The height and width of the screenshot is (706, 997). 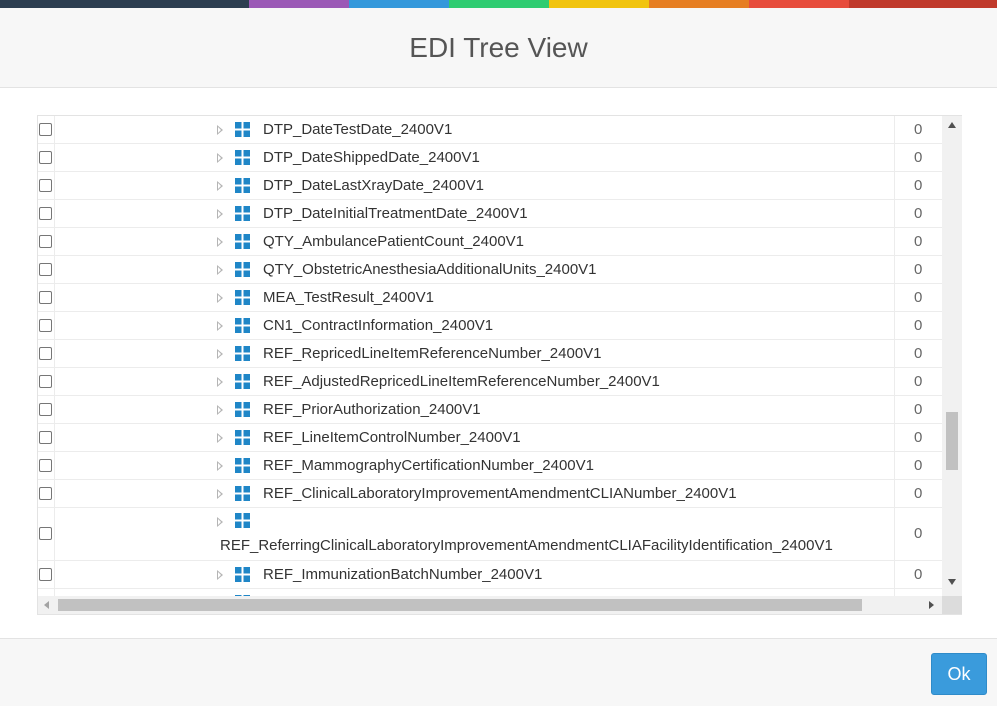 I want to click on scroll-down-arrow-icon, so click(x=952, y=582).